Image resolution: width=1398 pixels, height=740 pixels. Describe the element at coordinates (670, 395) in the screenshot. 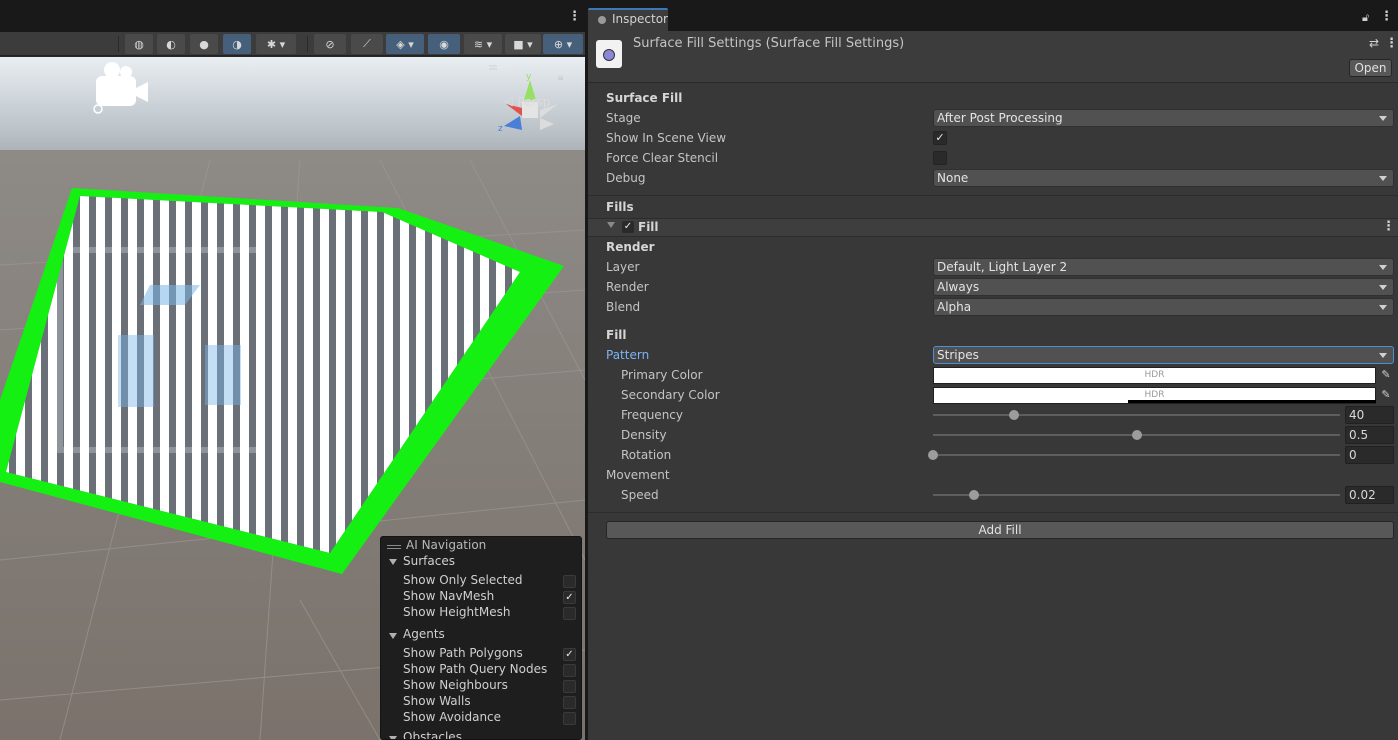

I see `secondary-color-label: Secondary Color` at that location.